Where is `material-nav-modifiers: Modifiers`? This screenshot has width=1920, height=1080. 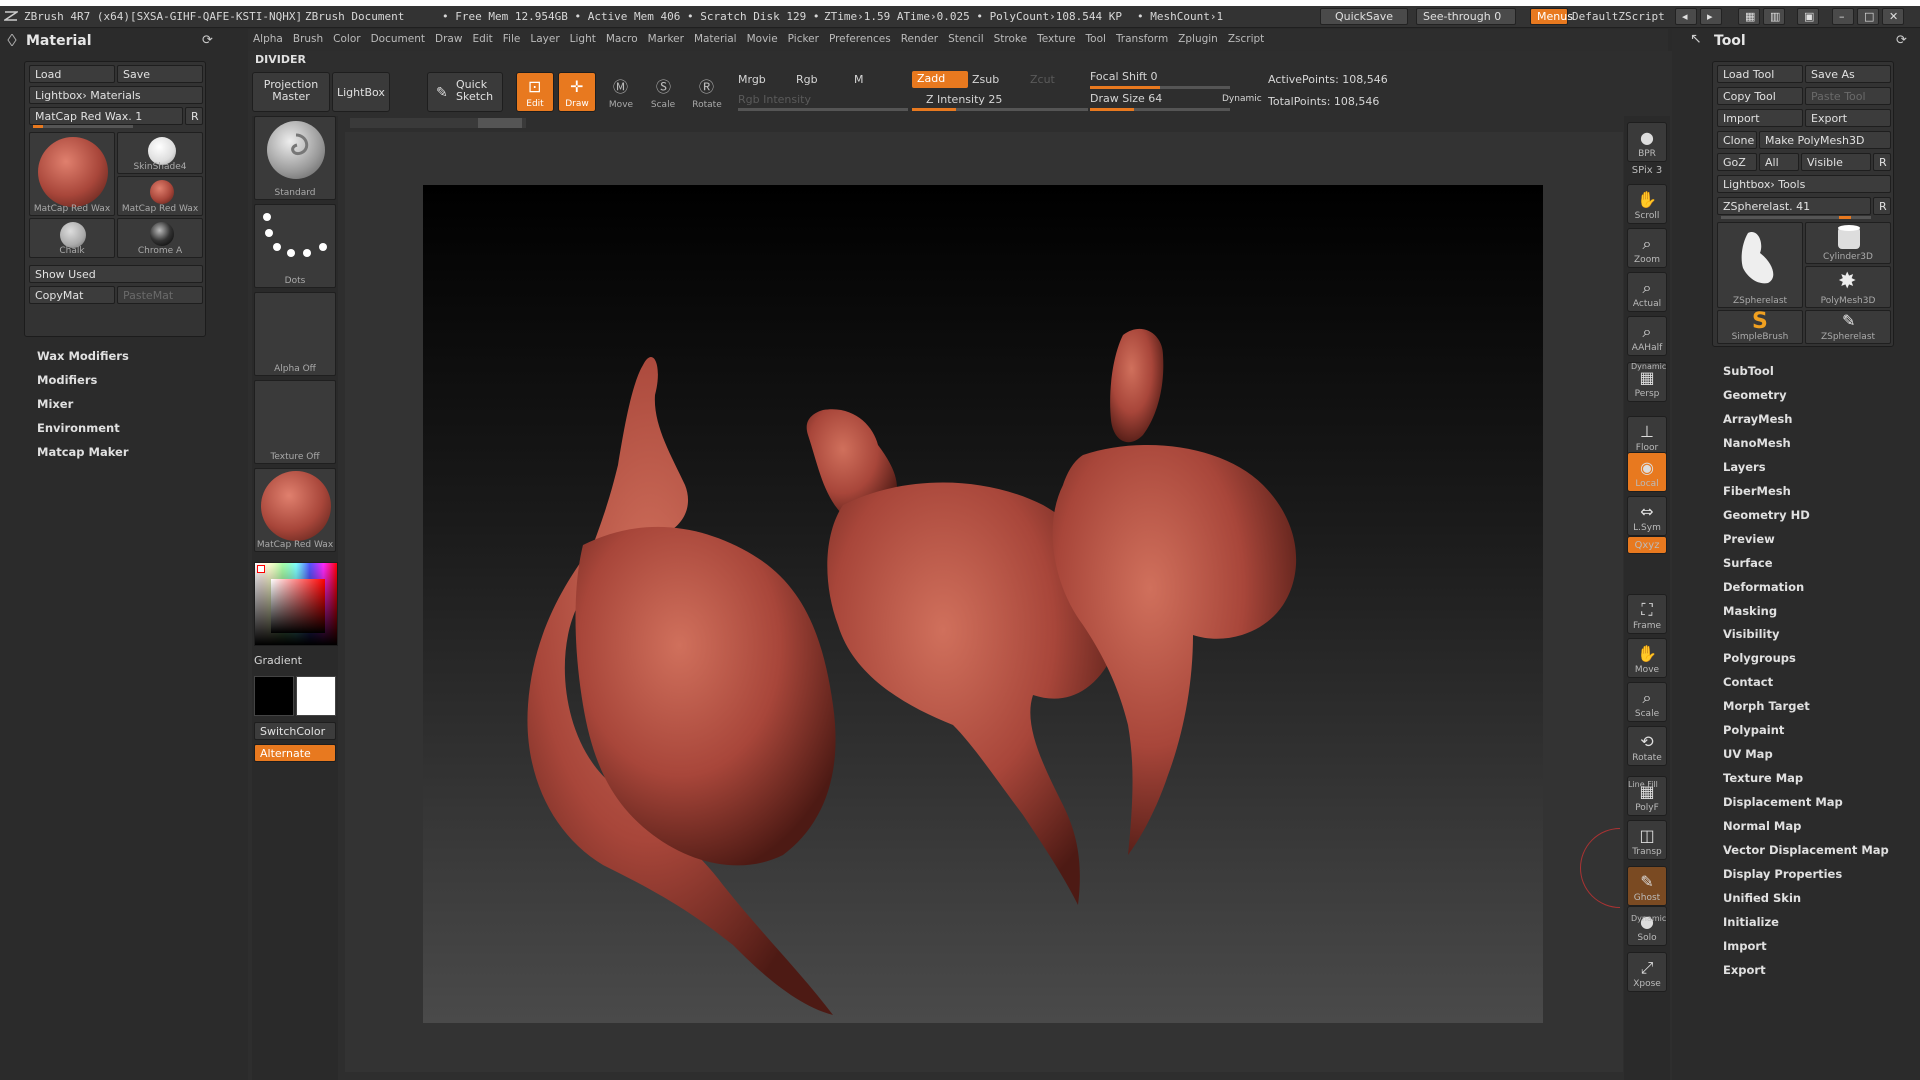 material-nav-modifiers: Modifiers is located at coordinates (67, 380).